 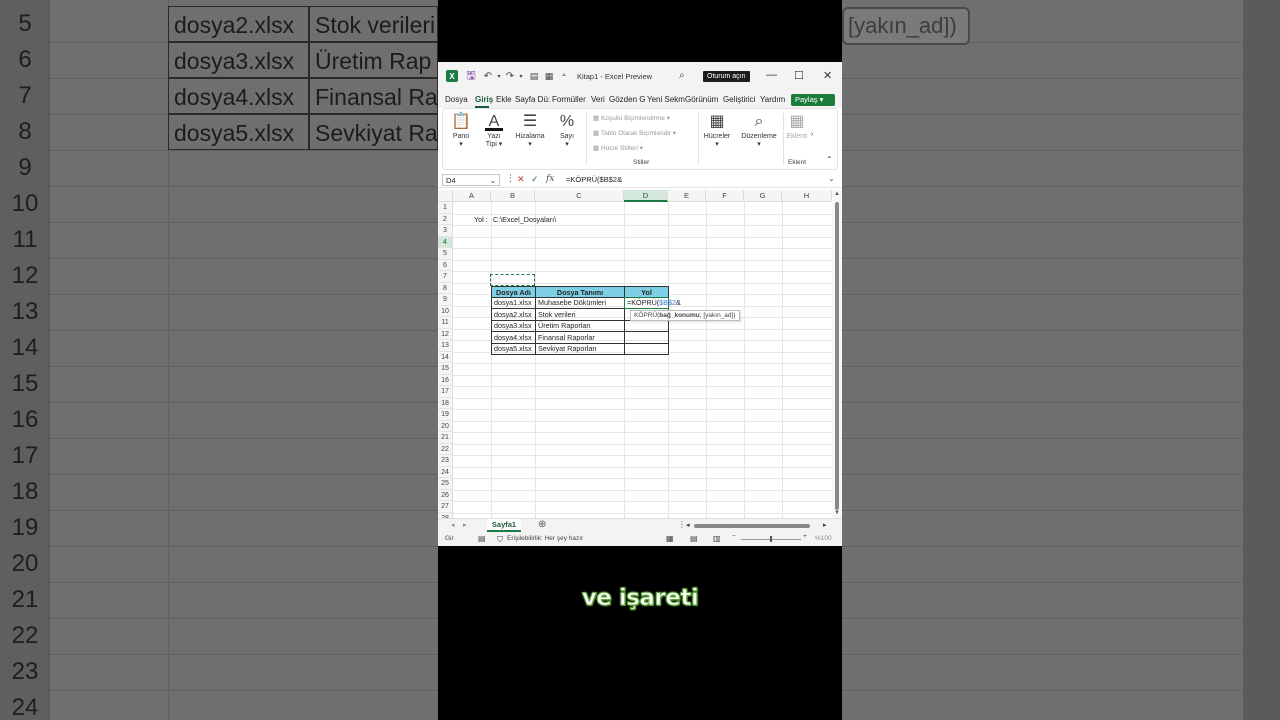 What do you see at coordinates (445, 449) in the screenshot?
I see `row-header: 22` at bounding box center [445, 449].